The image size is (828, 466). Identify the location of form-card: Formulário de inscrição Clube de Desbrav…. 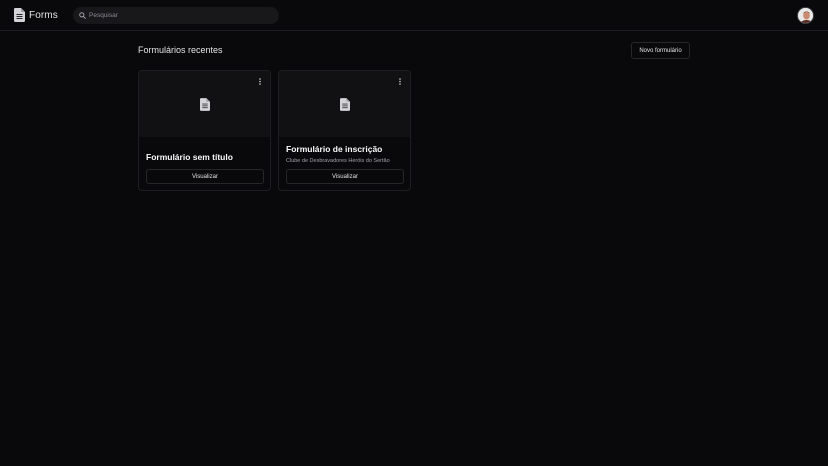
(344, 130).